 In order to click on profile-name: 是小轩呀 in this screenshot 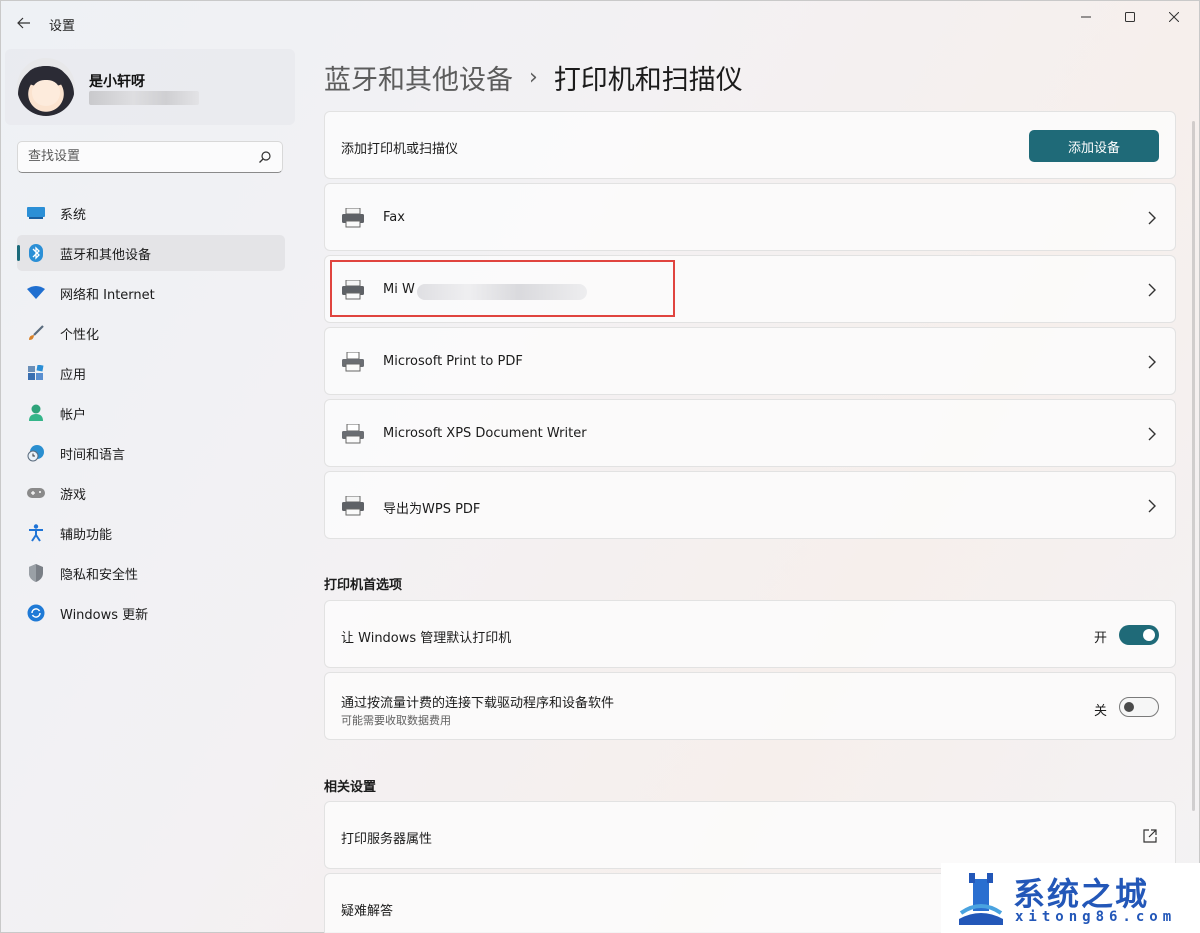, I will do `click(117, 82)`.